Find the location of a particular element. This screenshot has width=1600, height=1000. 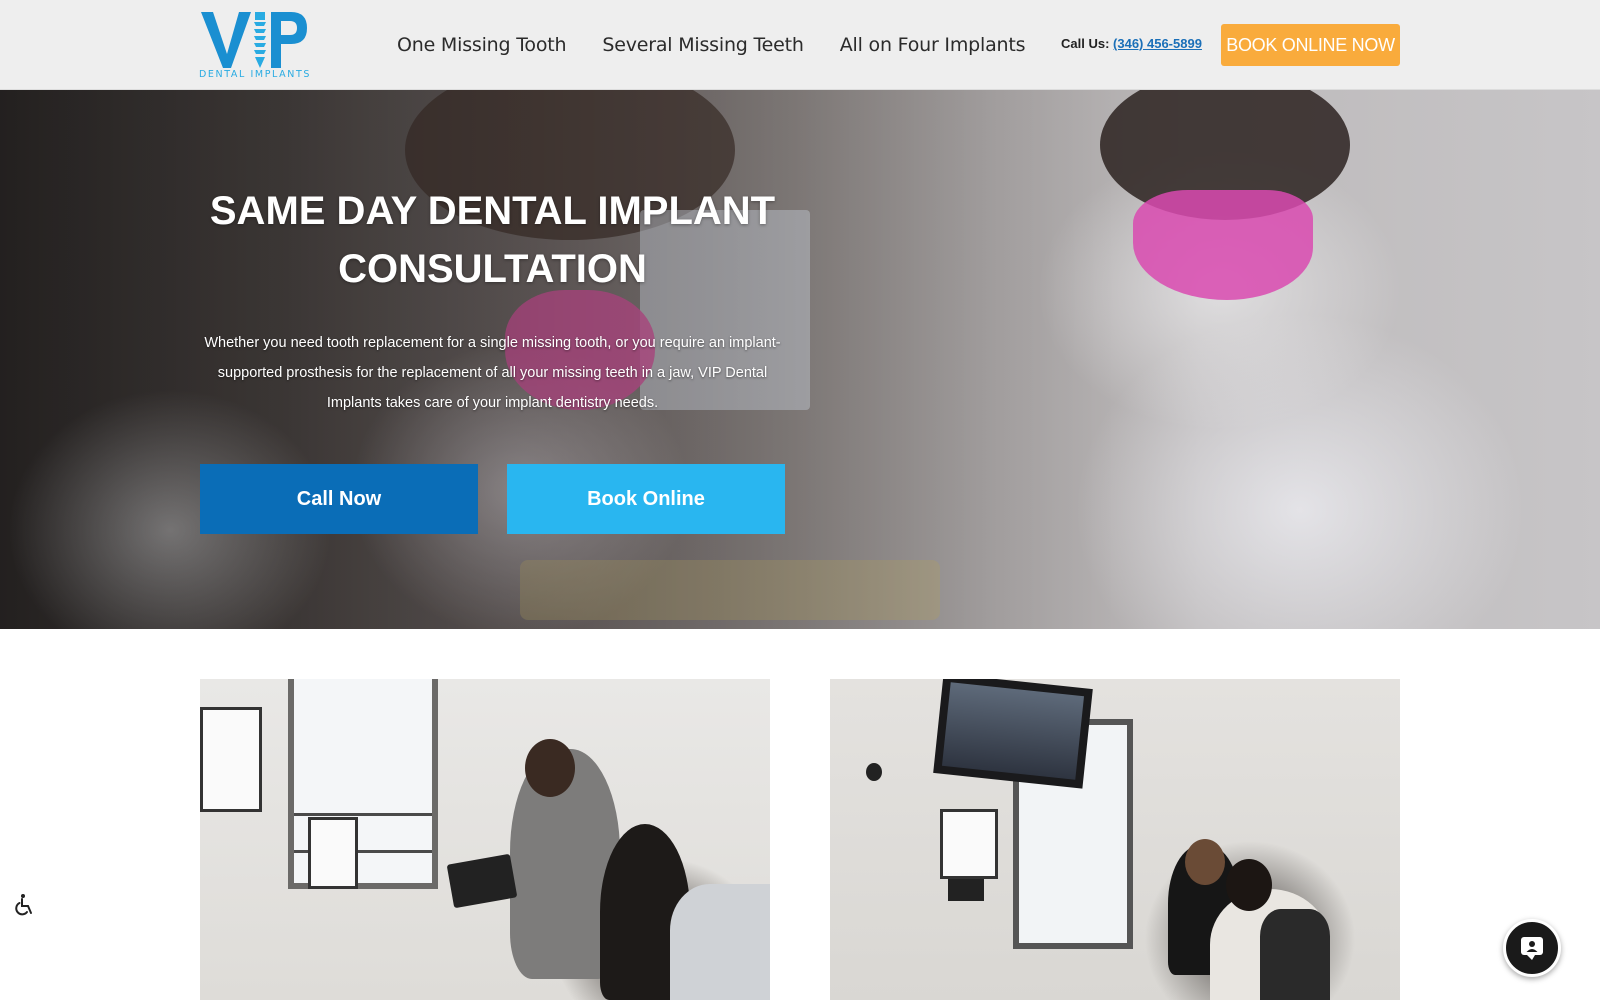

hero-title-line-2: CONSULTATION is located at coordinates (492, 269).